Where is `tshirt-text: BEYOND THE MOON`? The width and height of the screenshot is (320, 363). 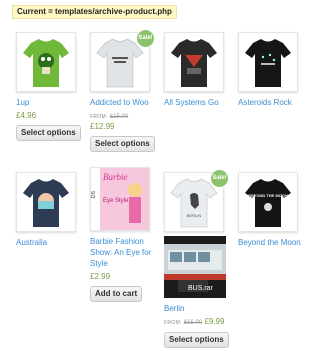
tshirt-text: BEYOND THE MOON is located at coordinates (268, 195).